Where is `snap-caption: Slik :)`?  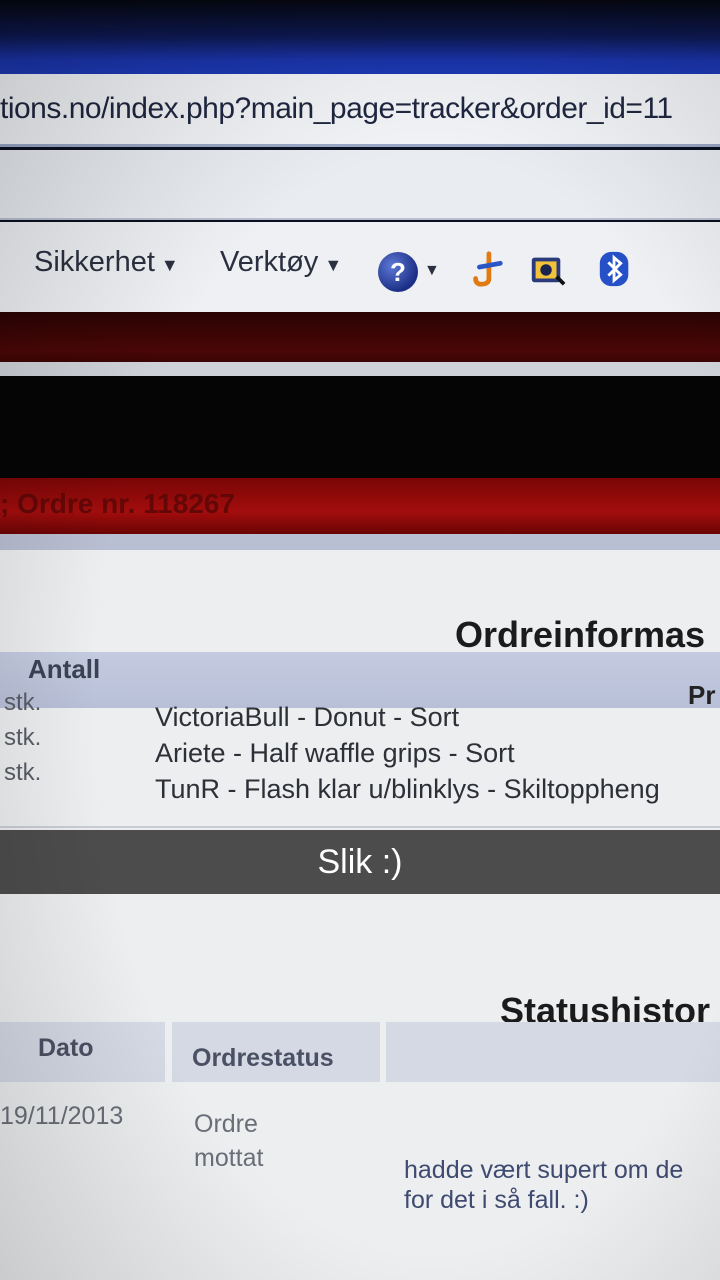
snap-caption: Slik :) is located at coordinates (360, 862).